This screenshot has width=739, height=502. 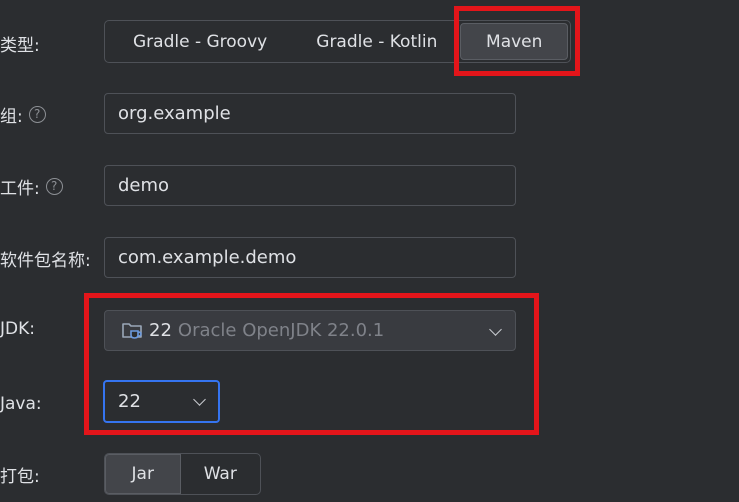 I want to click on option-gradle-groovy: Gradle - Groovy, so click(x=200, y=41).